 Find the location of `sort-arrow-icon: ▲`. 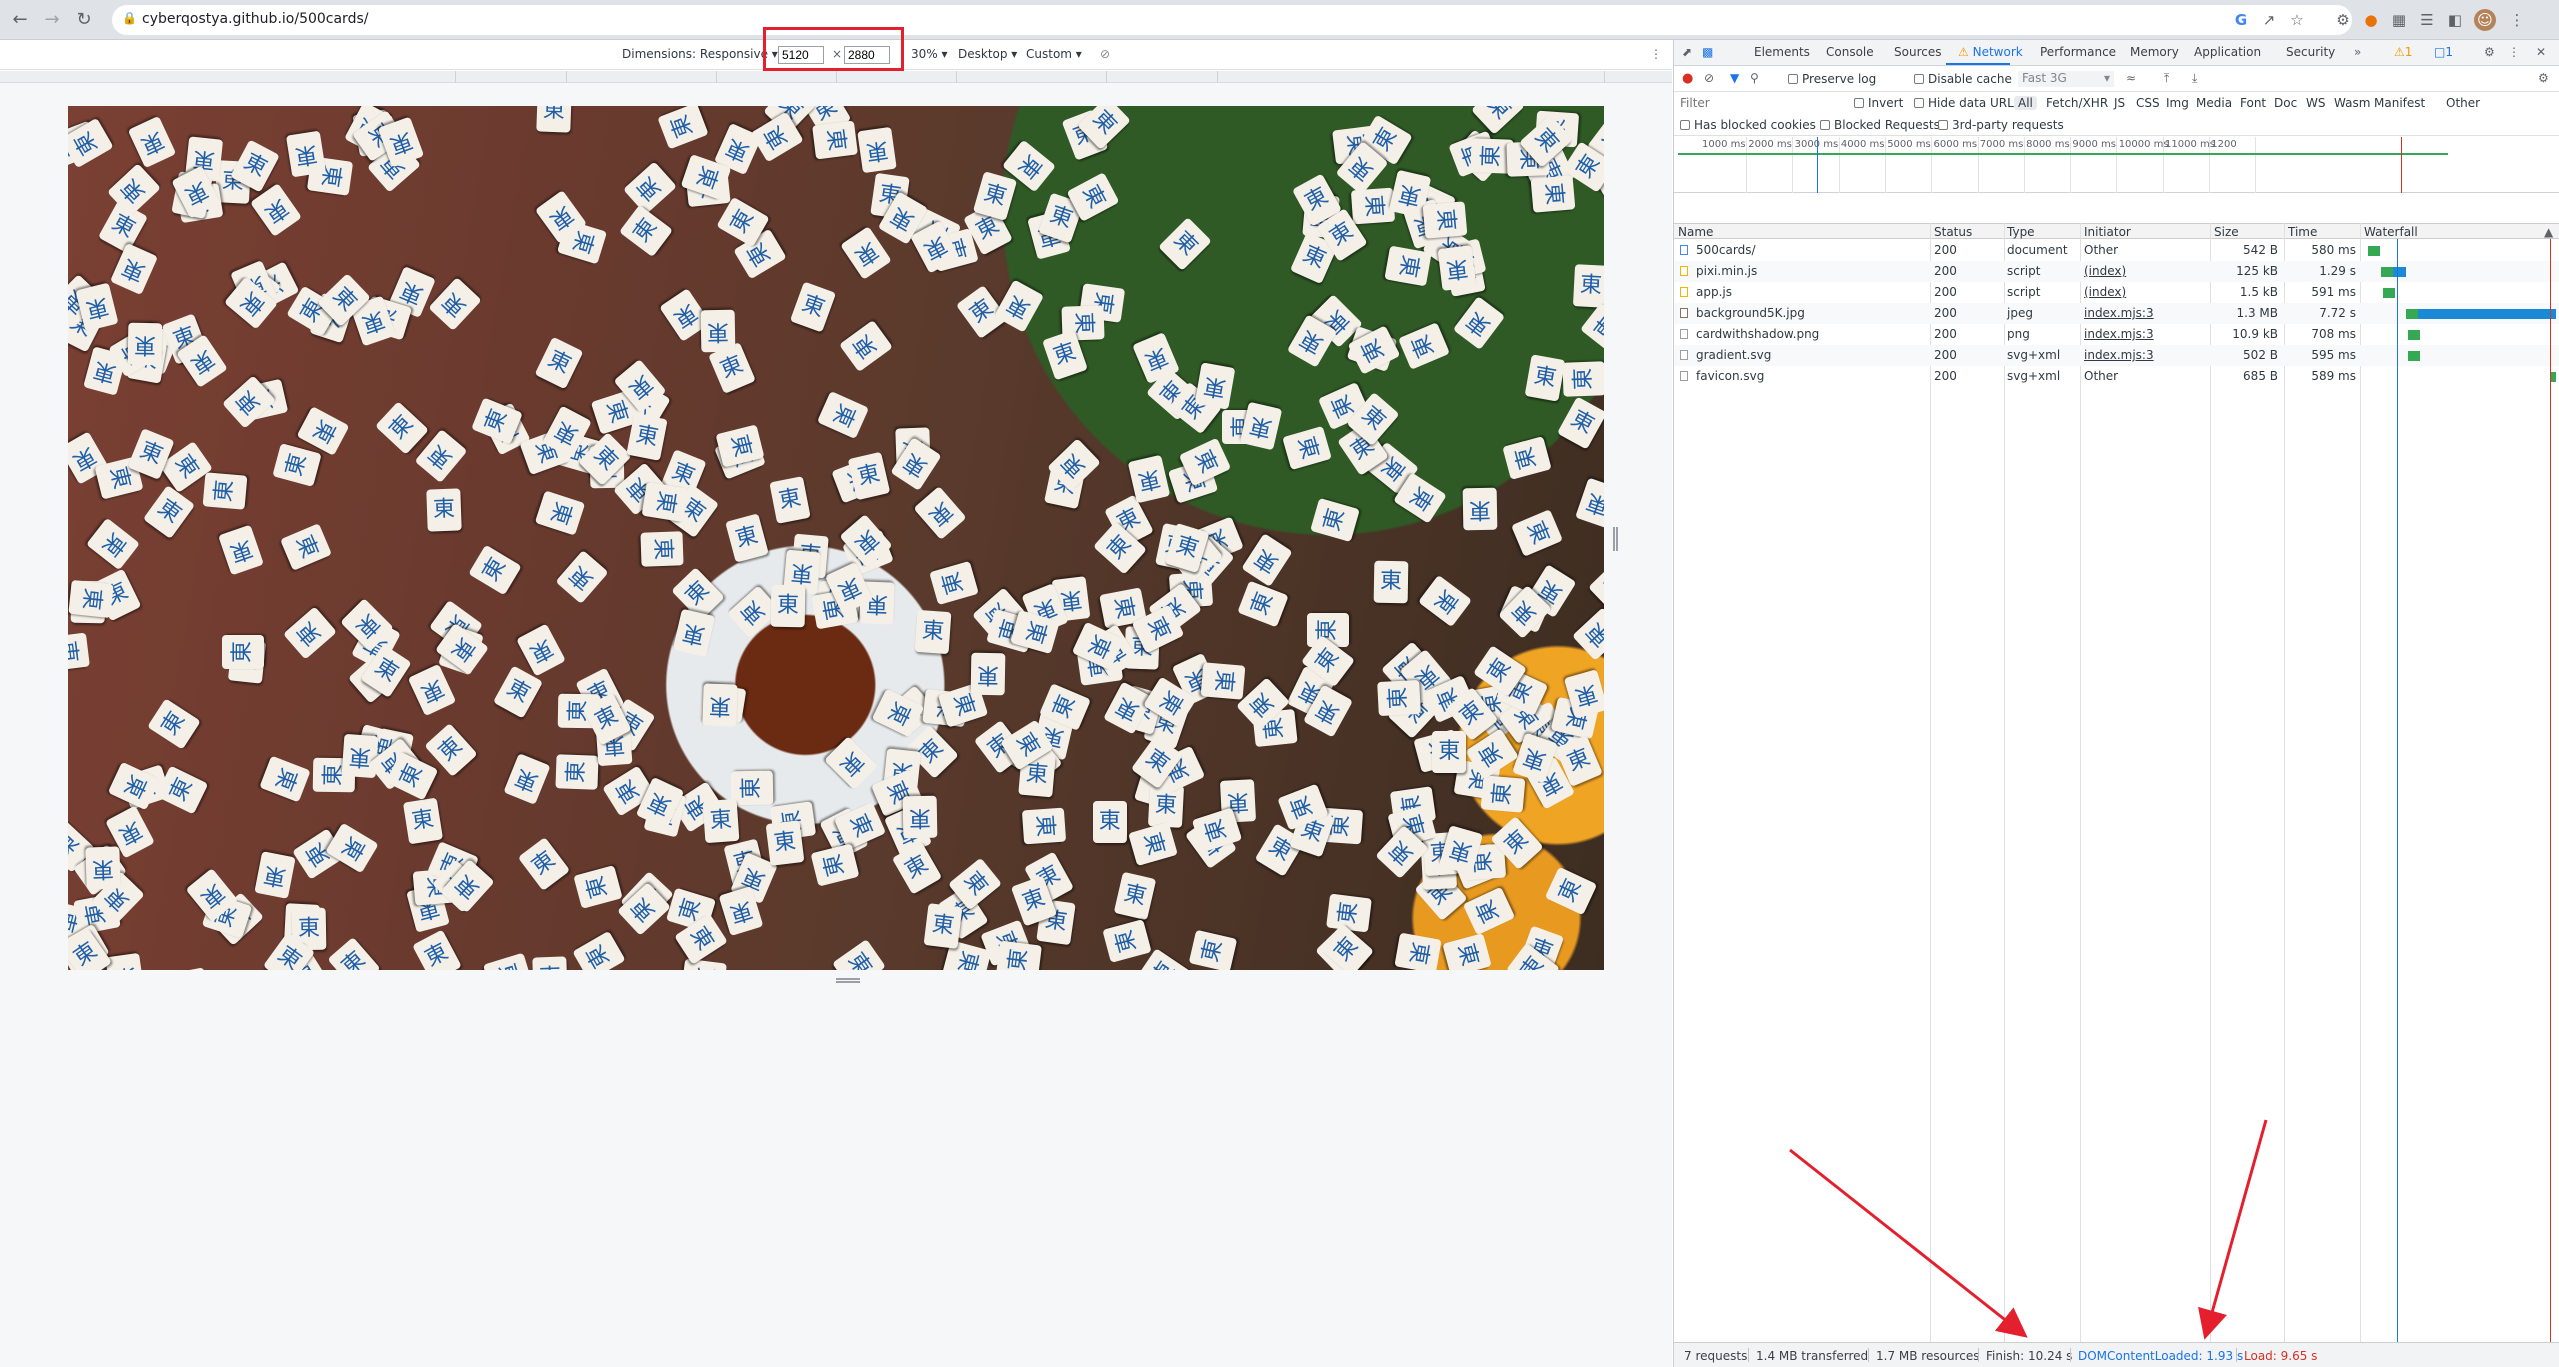

sort-arrow-icon: ▲ is located at coordinates (2548, 232).